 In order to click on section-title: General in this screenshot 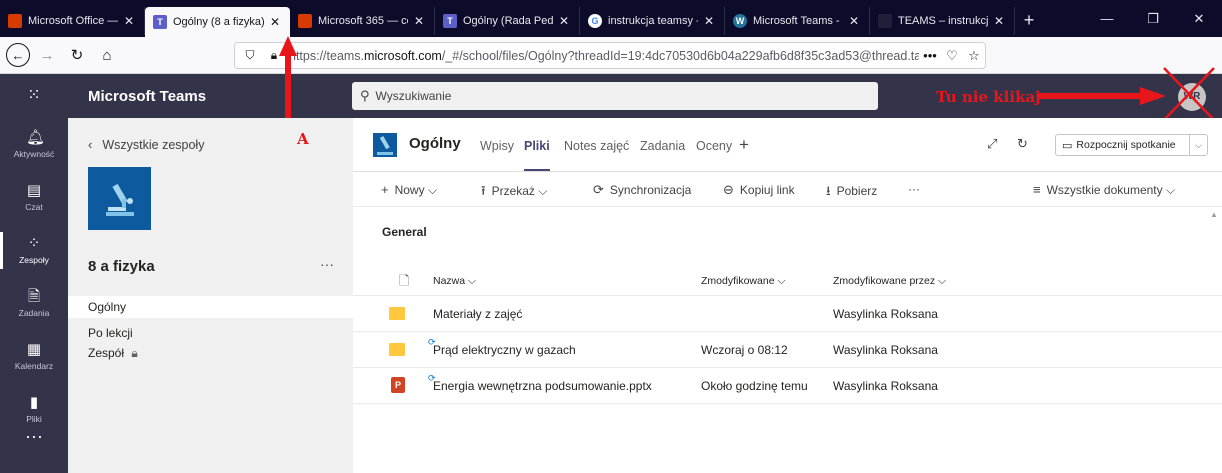, I will do `click(404, 232)`.